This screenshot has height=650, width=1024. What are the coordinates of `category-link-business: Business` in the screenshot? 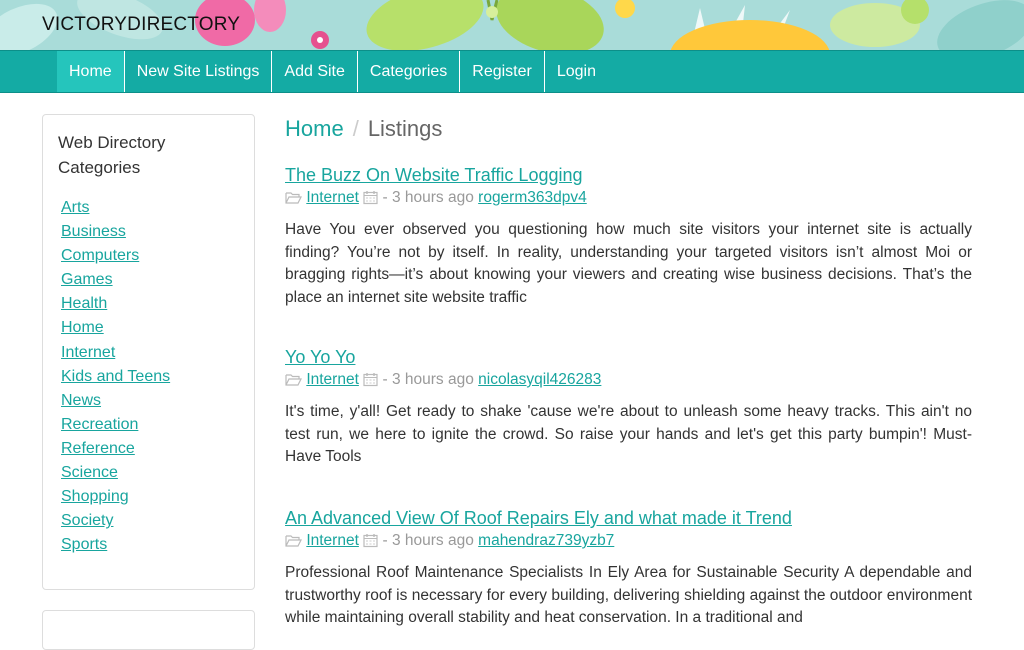 It's located at (93, 231).